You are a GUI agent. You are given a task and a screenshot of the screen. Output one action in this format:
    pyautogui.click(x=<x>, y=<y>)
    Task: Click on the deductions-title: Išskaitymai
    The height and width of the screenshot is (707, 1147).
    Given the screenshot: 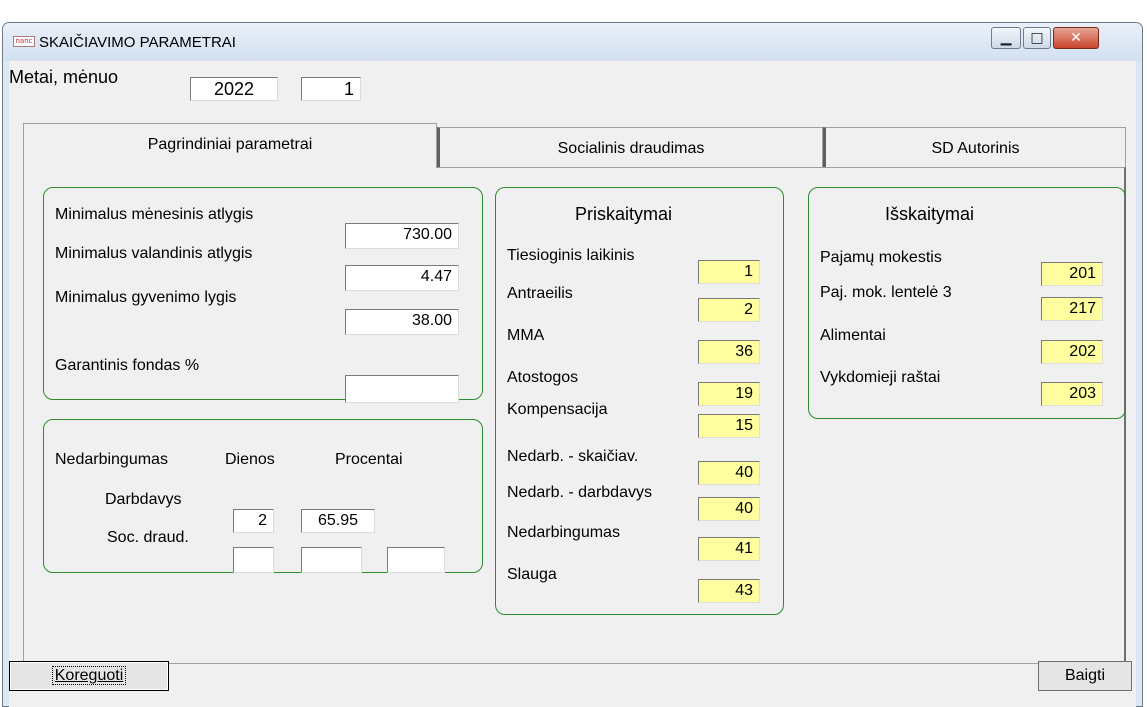 What is the action you would take?
    pyautogui.click(x=930, y=214)
    